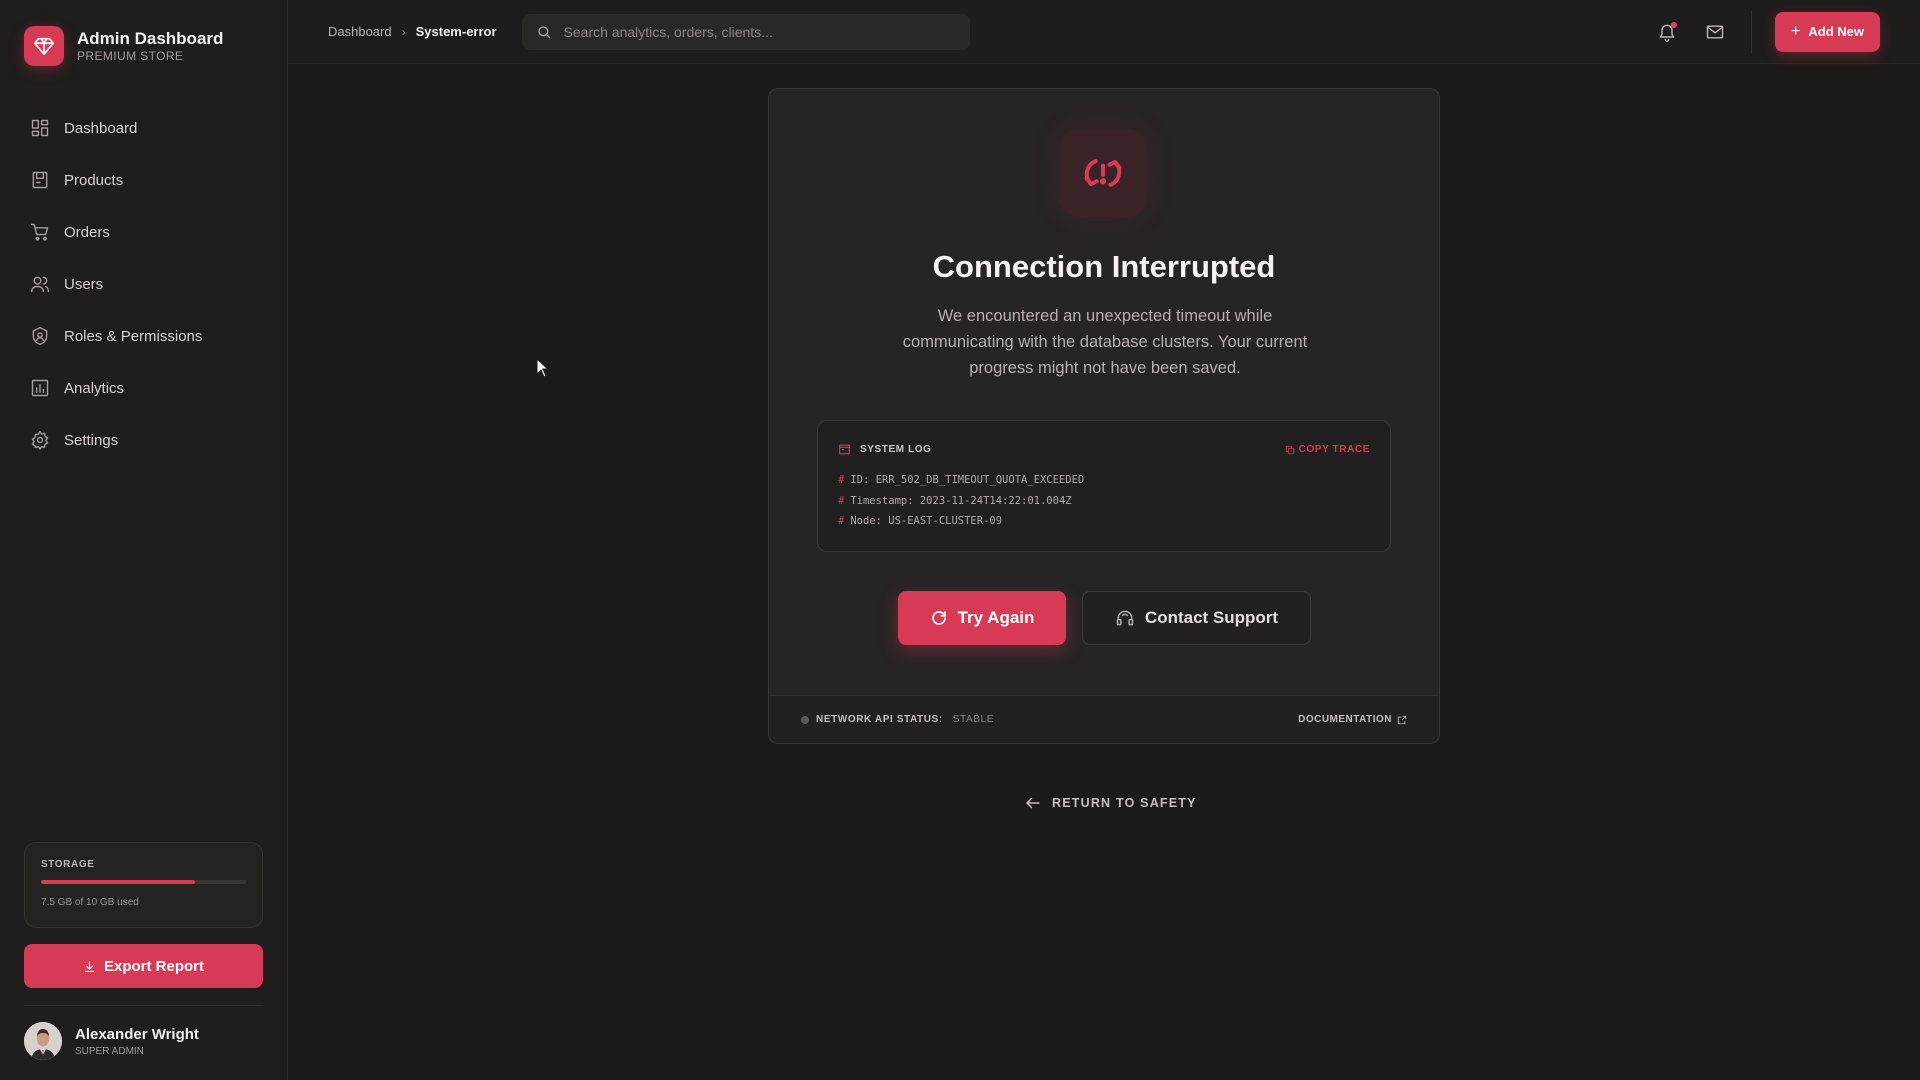 The width and height of the screenshot is (1920, 1080). Describe the element at coordinates (150, 38) in the screenshot. I see `brand-title: Admin Dashboard` at that location.